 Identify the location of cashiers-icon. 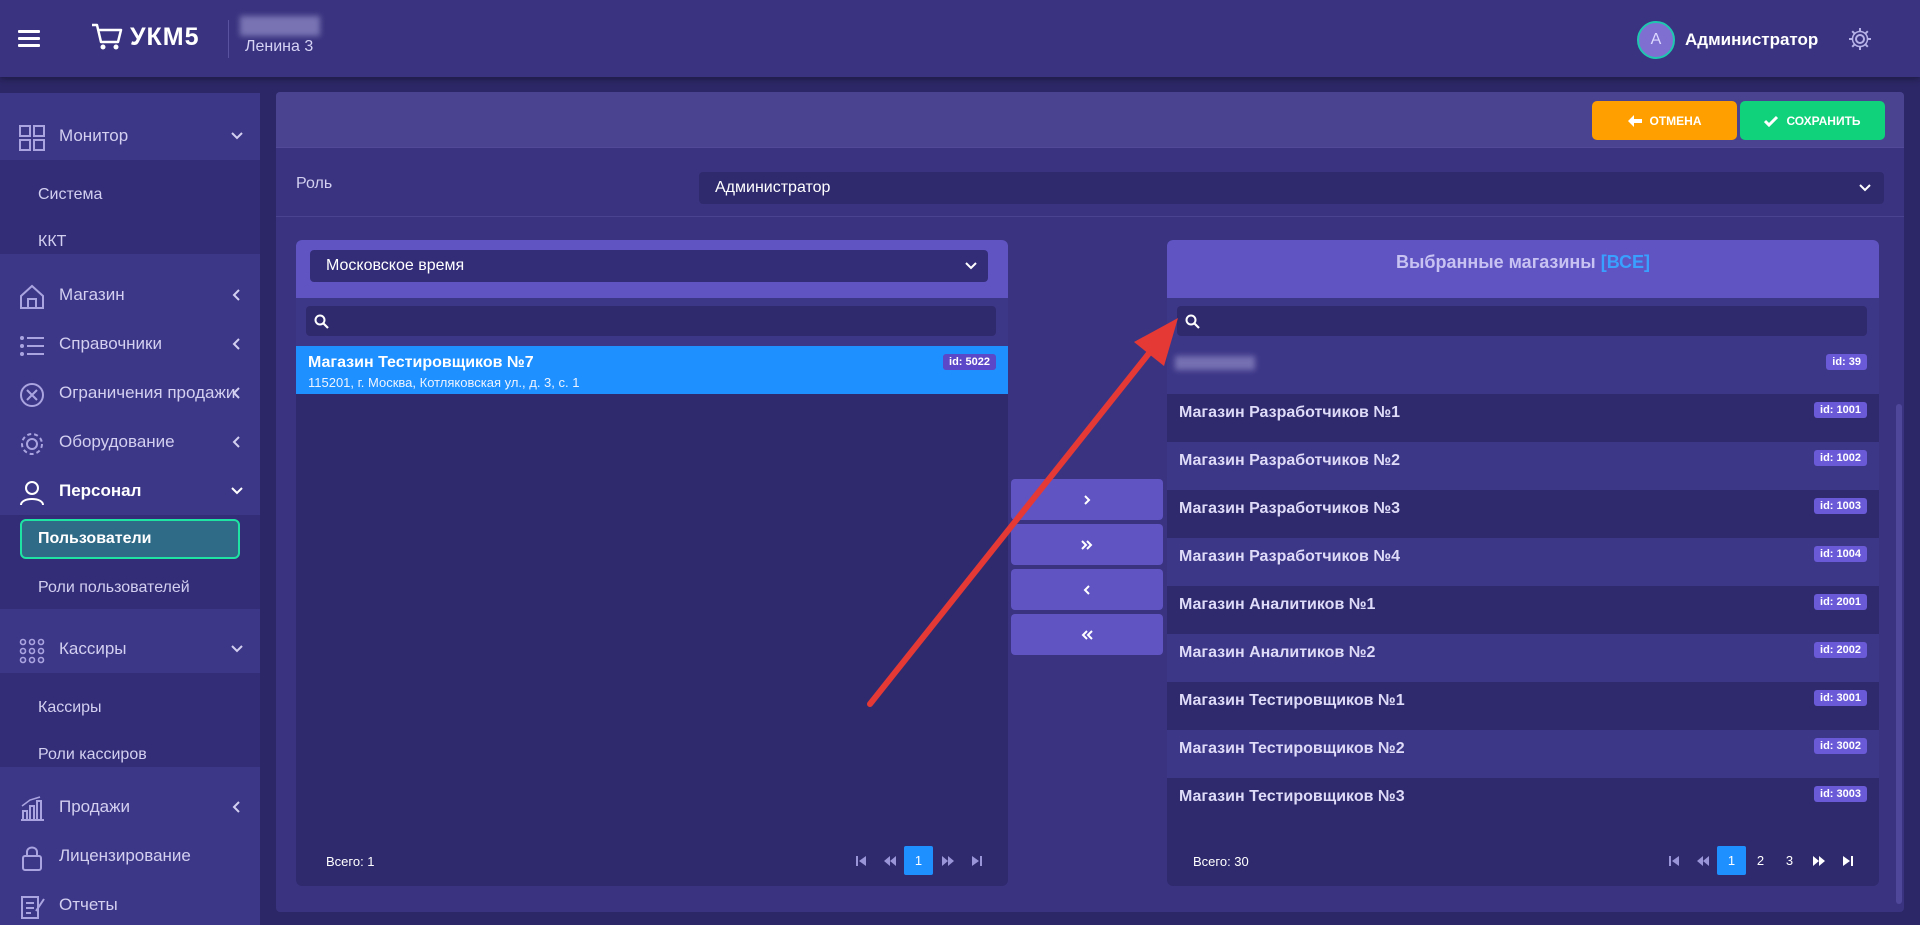
(32, 651).